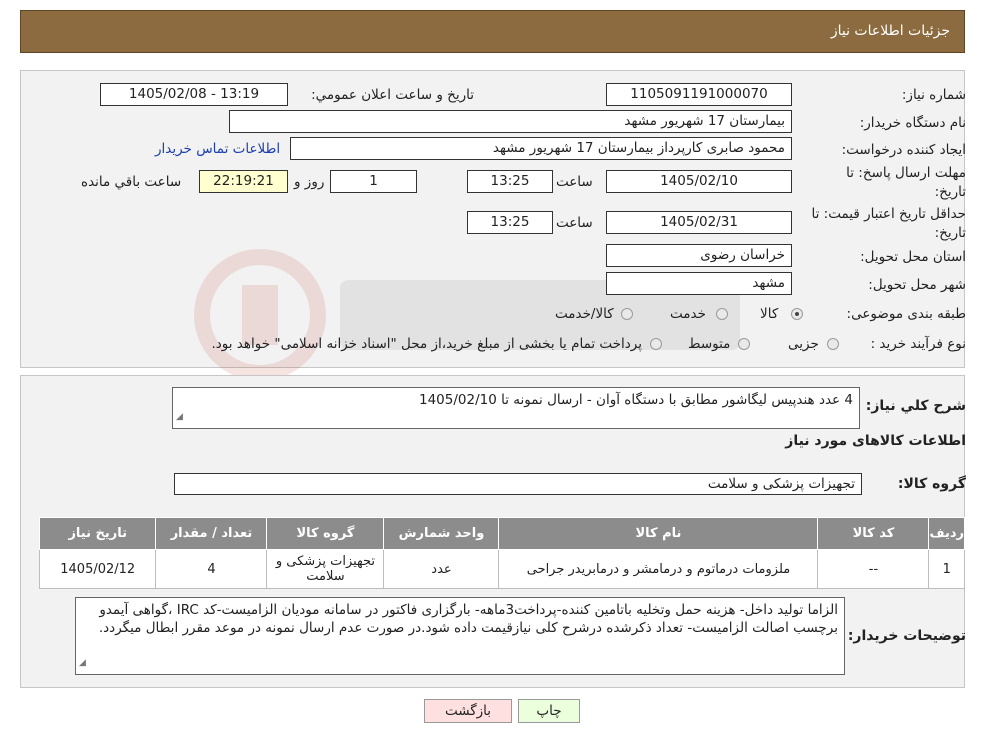 This screenshot has width=985, height=744. What do you see at coordinates (468, 711) in the screenshot?
I see `back-button: بازگشت` at bounding box center [468, 711].